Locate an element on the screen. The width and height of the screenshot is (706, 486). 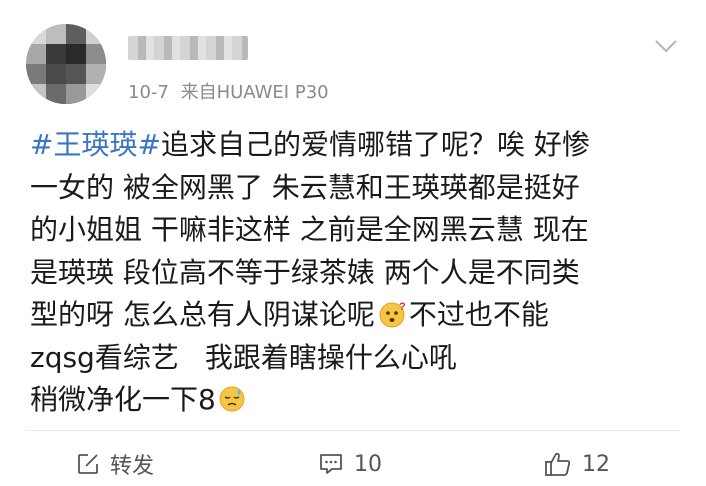
confused-face-emoji: ? is located at coordinates (392, 314).